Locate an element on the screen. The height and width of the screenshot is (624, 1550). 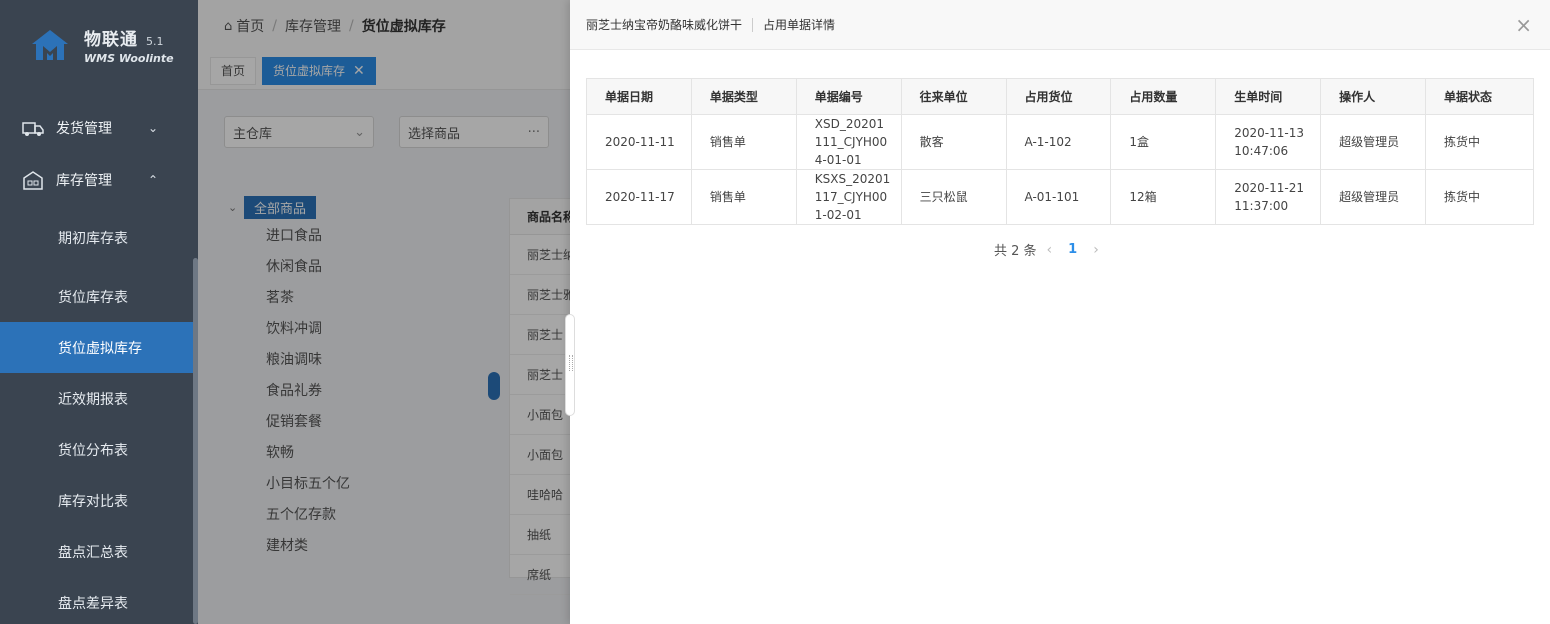
column-header: 操作人 is located at coordinates (1373, 96).